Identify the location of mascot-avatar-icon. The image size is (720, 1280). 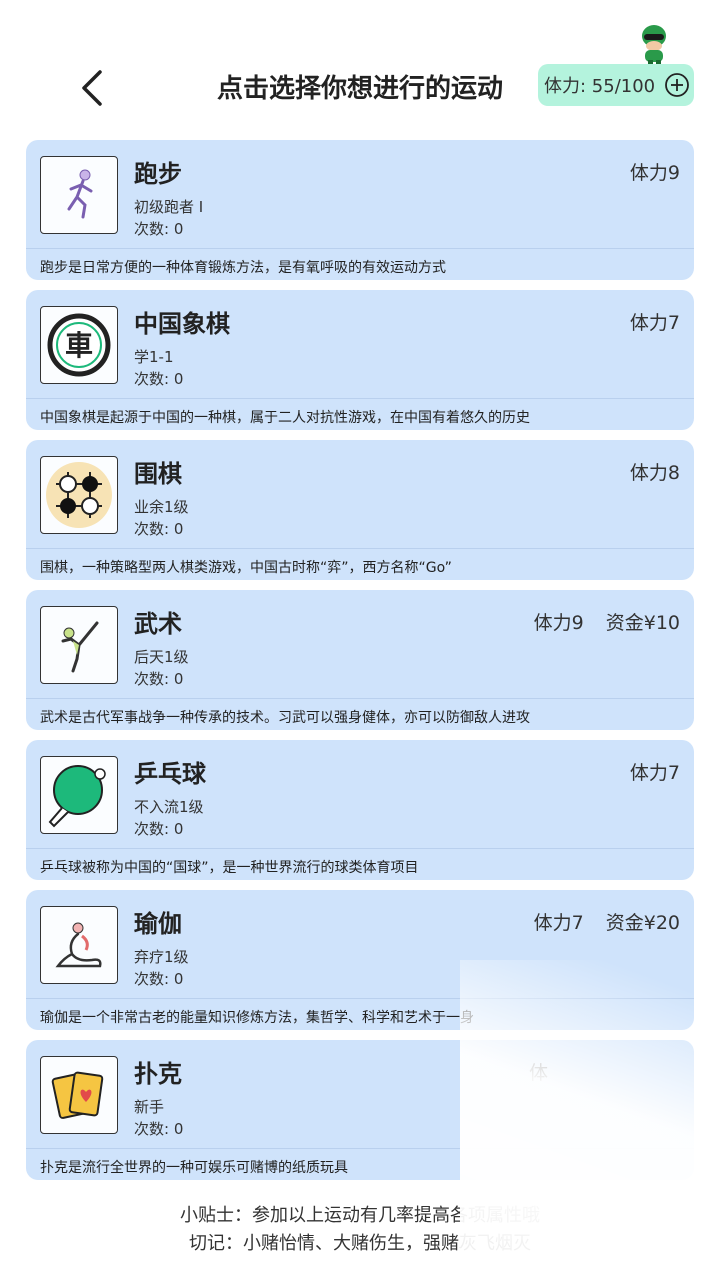
(654, 45).